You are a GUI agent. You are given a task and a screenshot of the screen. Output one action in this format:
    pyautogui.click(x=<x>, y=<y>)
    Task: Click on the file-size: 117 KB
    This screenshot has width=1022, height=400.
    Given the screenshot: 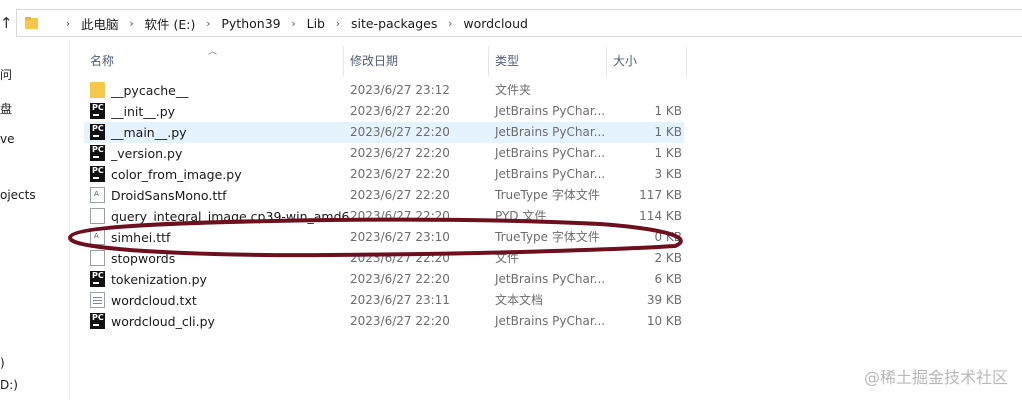 What is the action you would take?
    pyautogui.click(x=660, y=195)
    